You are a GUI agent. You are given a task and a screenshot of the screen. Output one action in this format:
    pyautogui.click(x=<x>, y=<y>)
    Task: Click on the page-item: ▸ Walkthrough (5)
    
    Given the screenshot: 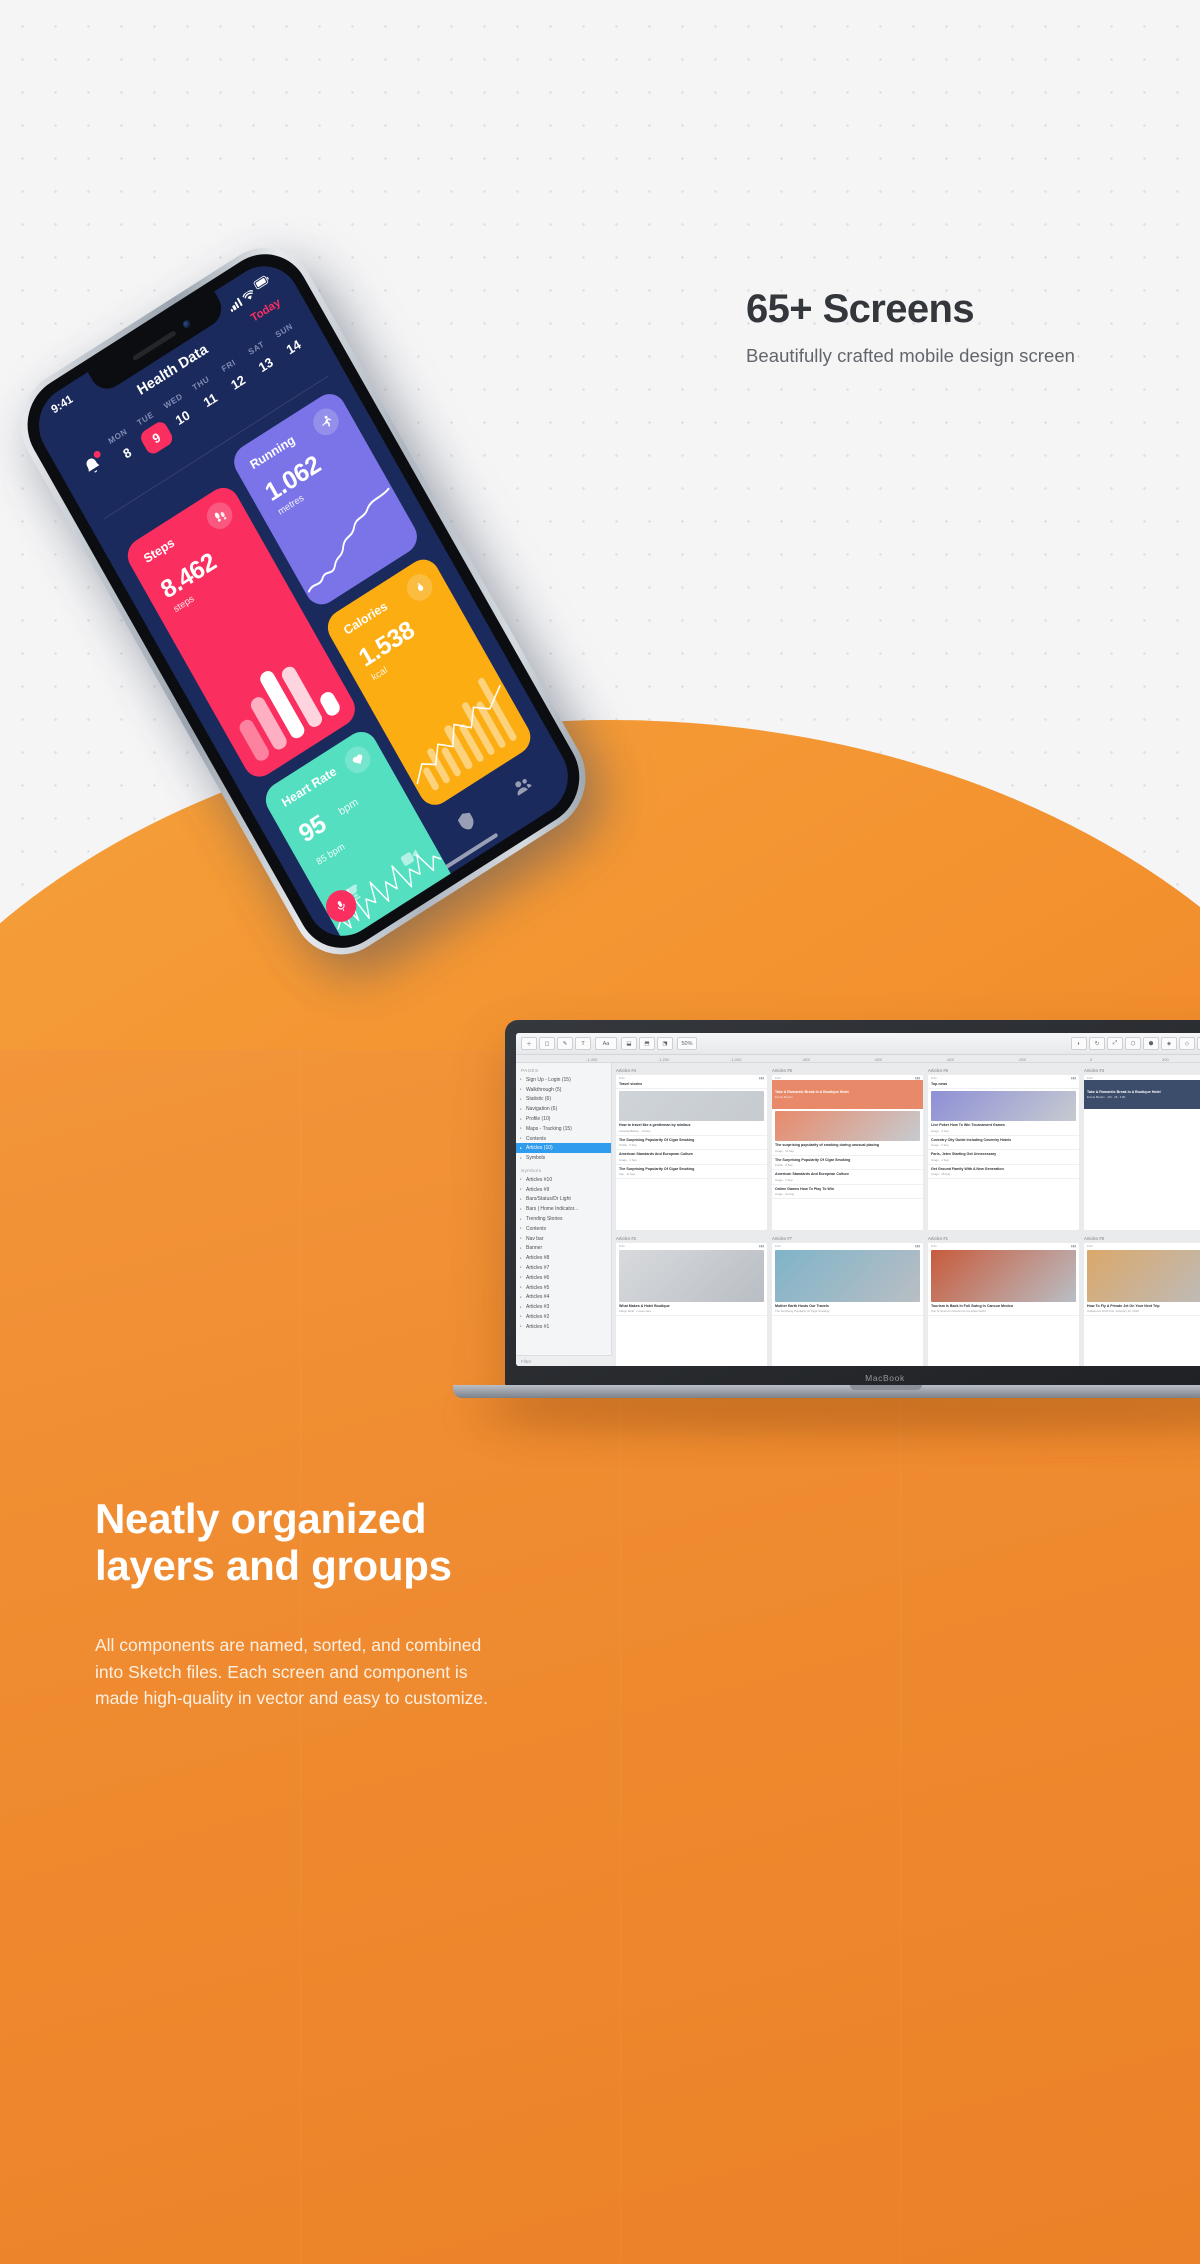 What is the action you would take?
    pyautogui.click(x=563, y=1090)
    